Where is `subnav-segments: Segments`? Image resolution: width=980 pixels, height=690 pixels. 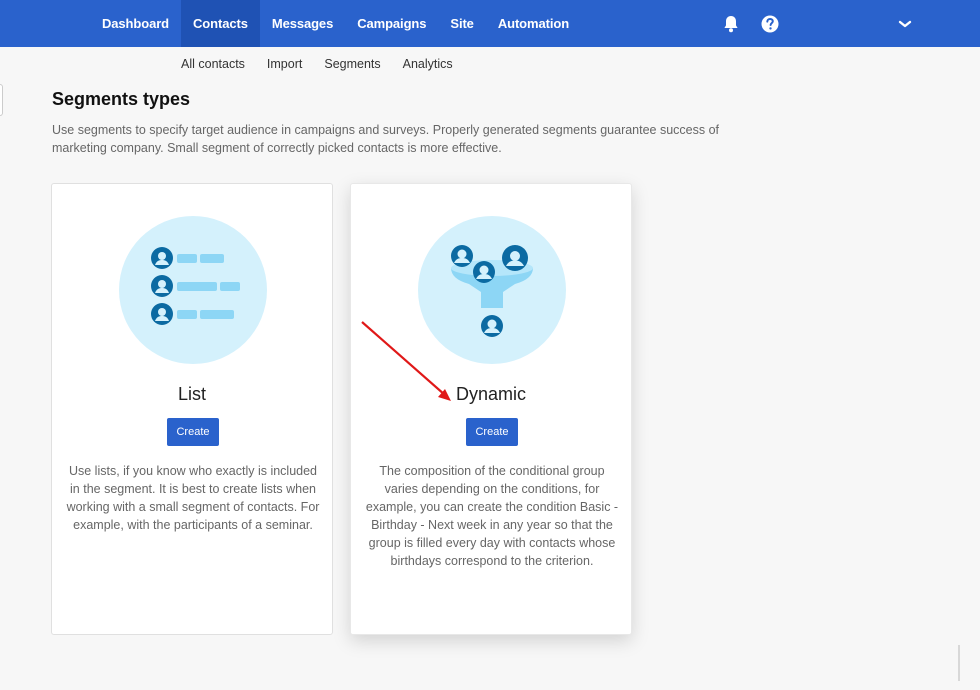 subnav-segments: Segments is located at coordinates (352, 64).